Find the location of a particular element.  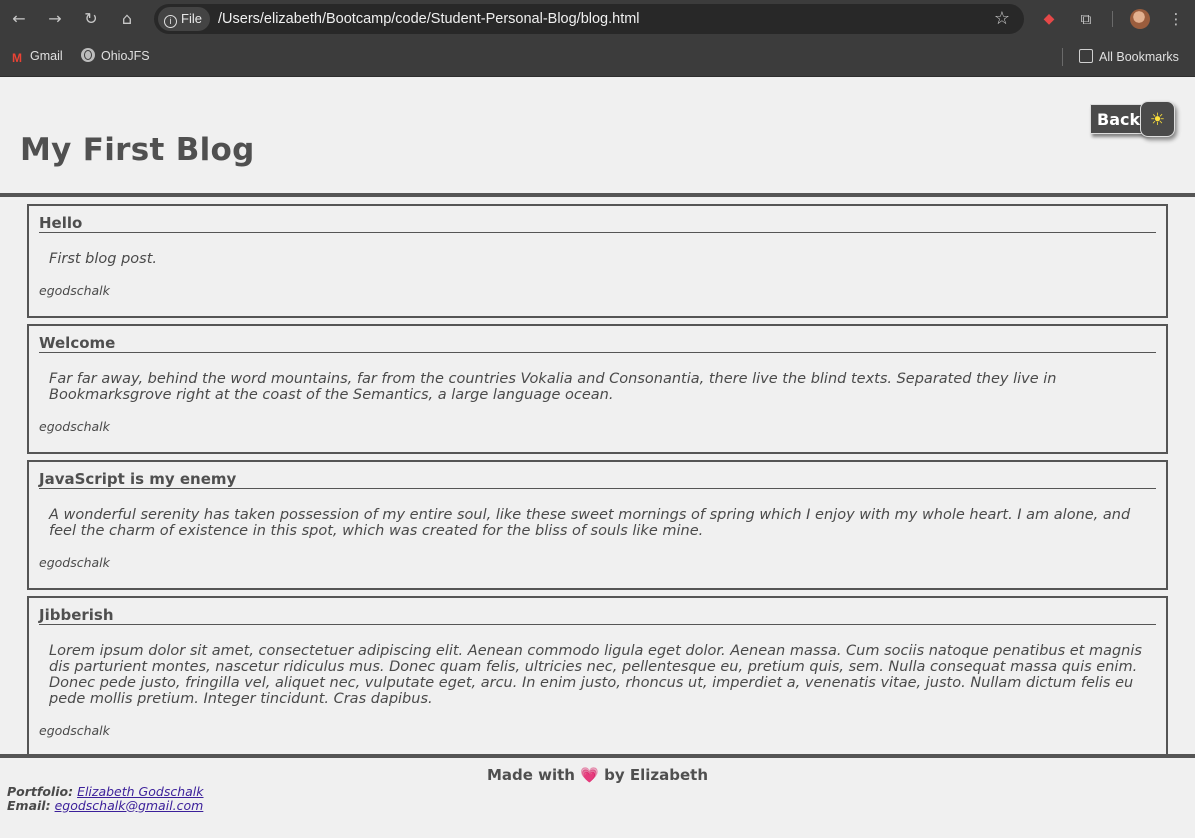

reload-icon: ↻ is located at coordinates (91, 19).